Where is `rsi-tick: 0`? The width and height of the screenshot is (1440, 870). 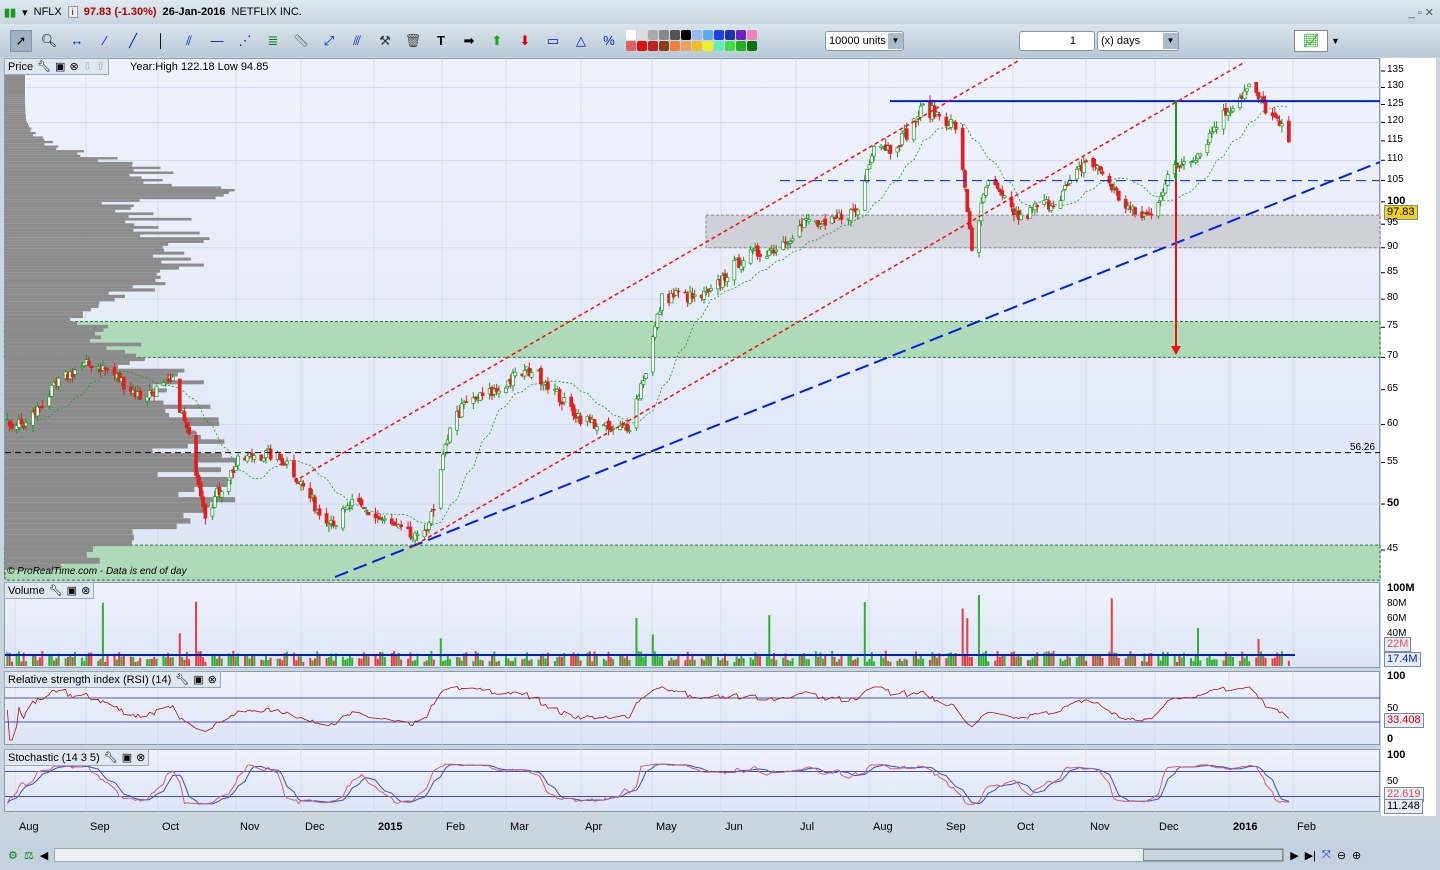
rsi-tick: 0 is located at coordinates (1390, 739).